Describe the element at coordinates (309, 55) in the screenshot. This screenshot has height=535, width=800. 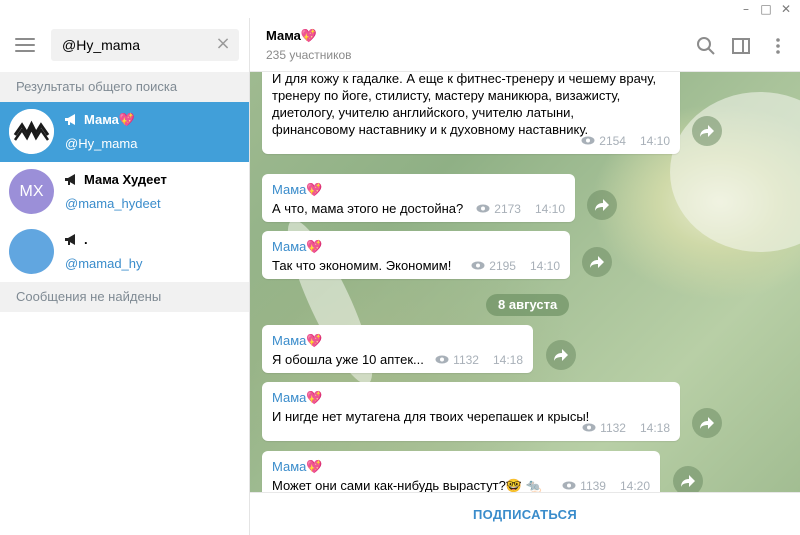
I see `members-count: 235 участников` at that location.